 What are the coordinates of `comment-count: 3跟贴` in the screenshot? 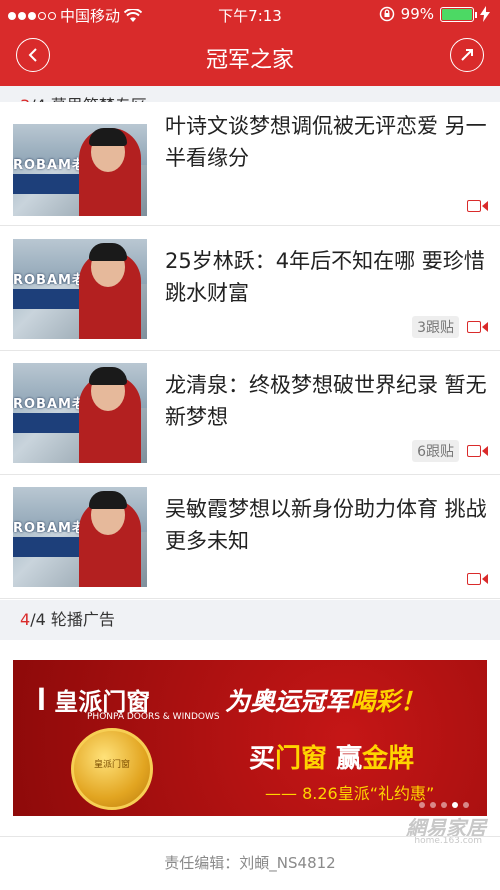 It's located at (435, 327).